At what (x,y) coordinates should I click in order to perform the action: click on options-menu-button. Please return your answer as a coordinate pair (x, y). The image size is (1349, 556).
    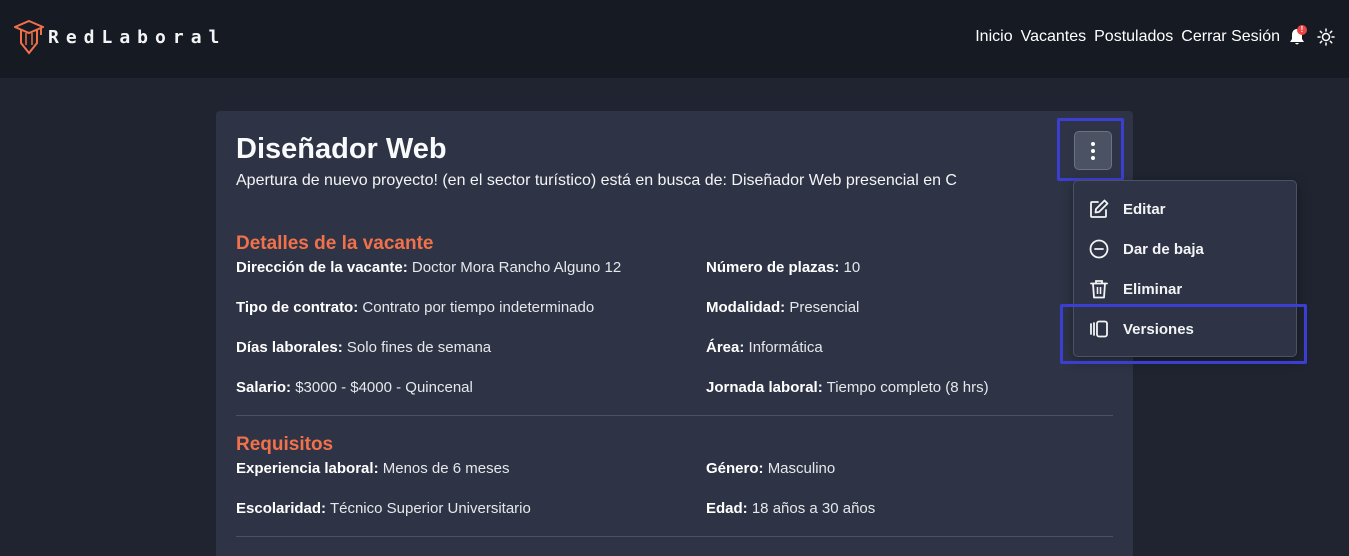
    Looking at the image, I should click on (1093, 150).